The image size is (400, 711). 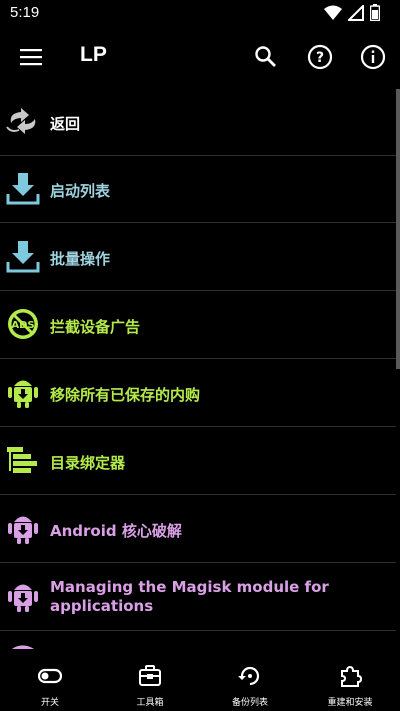 I want to click on help-icon: ?, so click(x=320, y=57).